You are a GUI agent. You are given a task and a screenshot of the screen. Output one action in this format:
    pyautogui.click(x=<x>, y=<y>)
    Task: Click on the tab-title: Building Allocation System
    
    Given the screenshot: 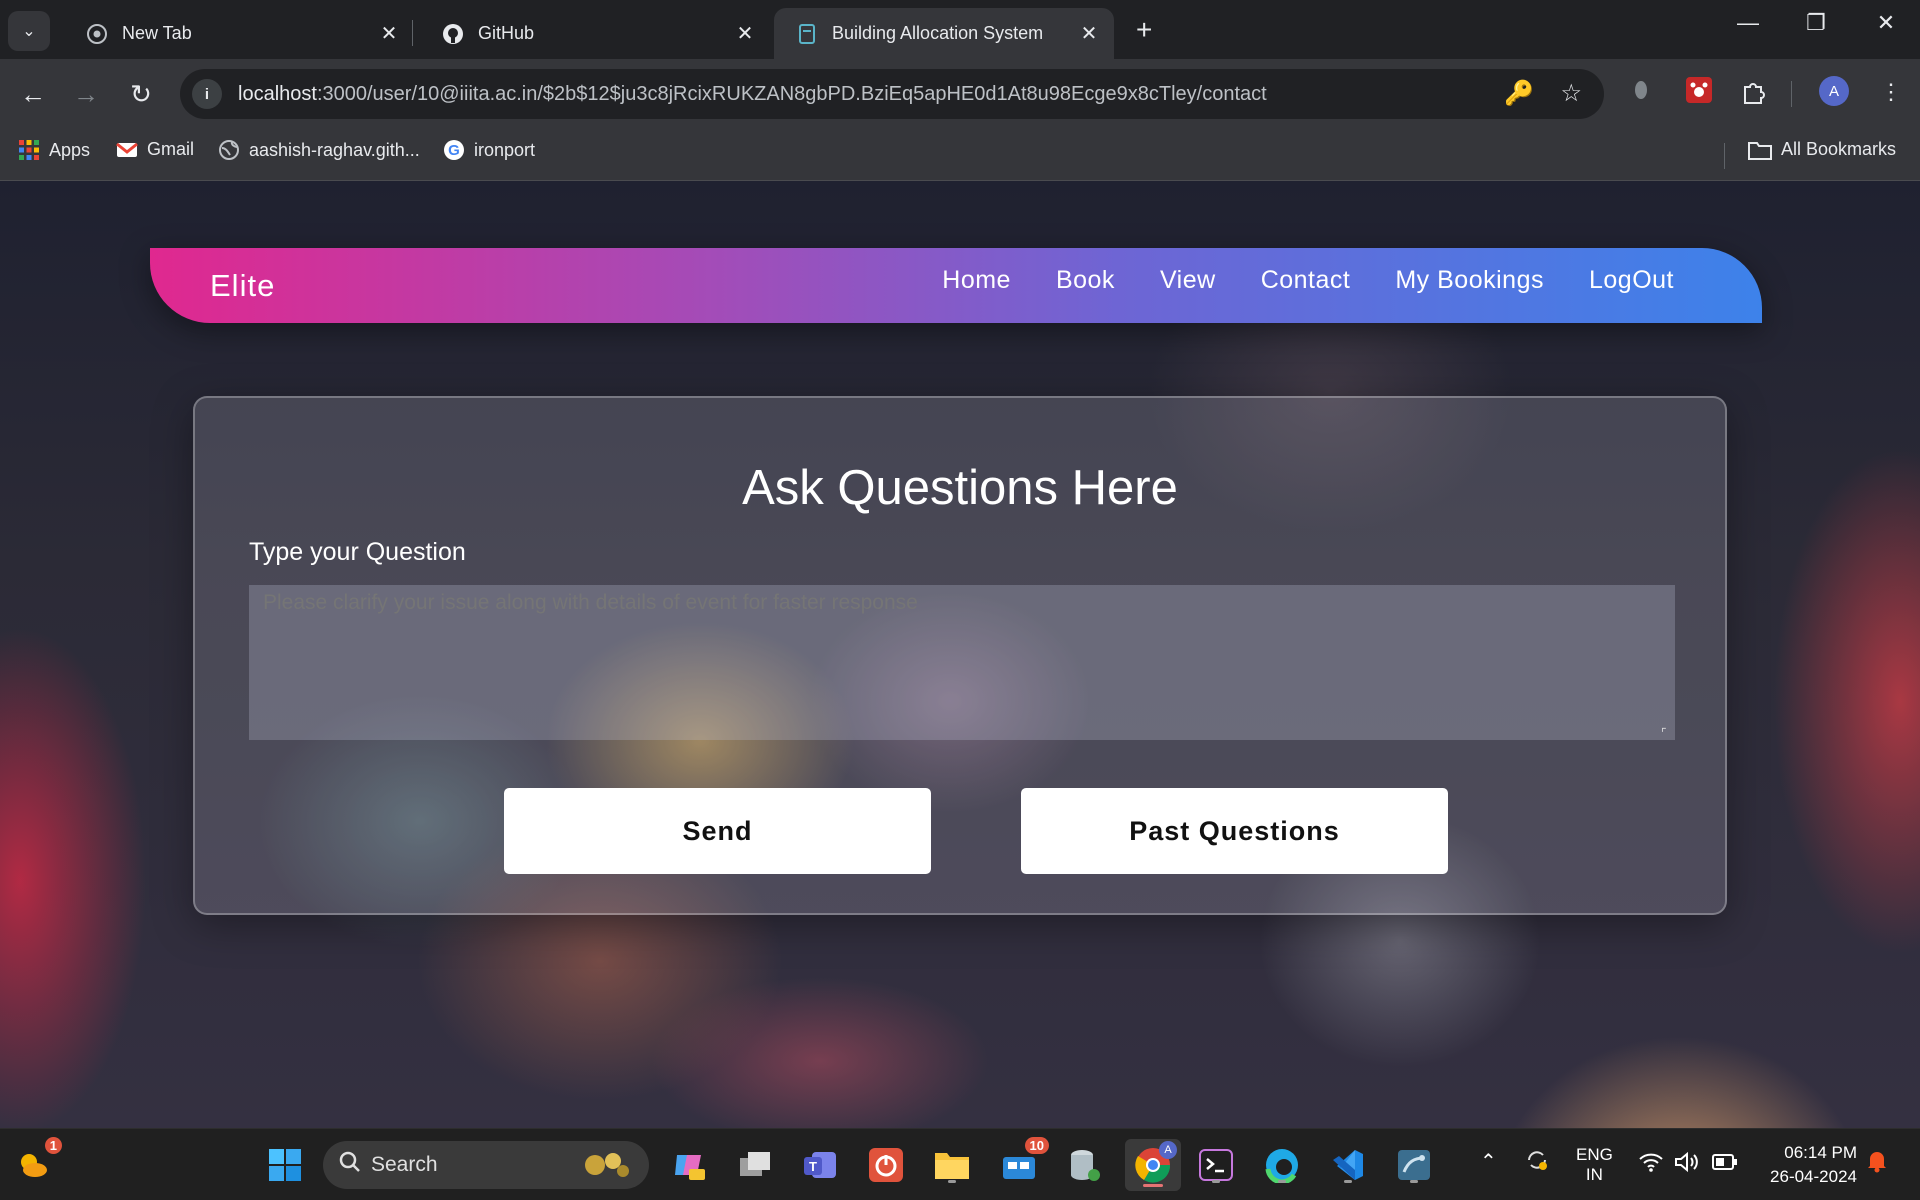 What is the action you would take?
    pyautogui.click(x=938, y=33)
    